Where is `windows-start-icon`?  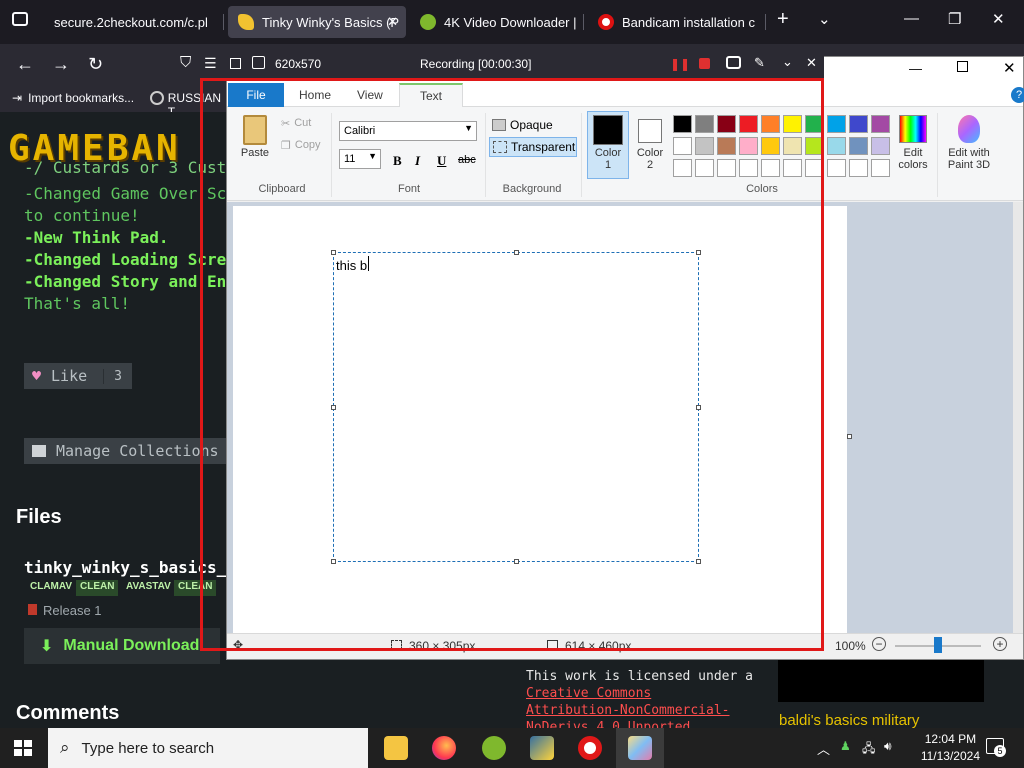
windows-start-icon is located at coordinates (23, 748).